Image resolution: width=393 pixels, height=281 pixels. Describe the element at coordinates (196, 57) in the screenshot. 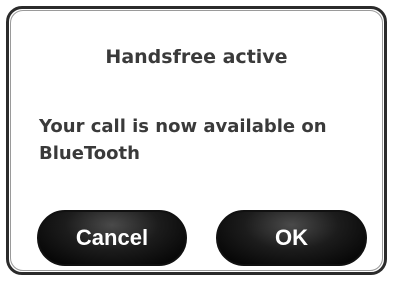

I see `dialog-title: Handsfree active` at that location.